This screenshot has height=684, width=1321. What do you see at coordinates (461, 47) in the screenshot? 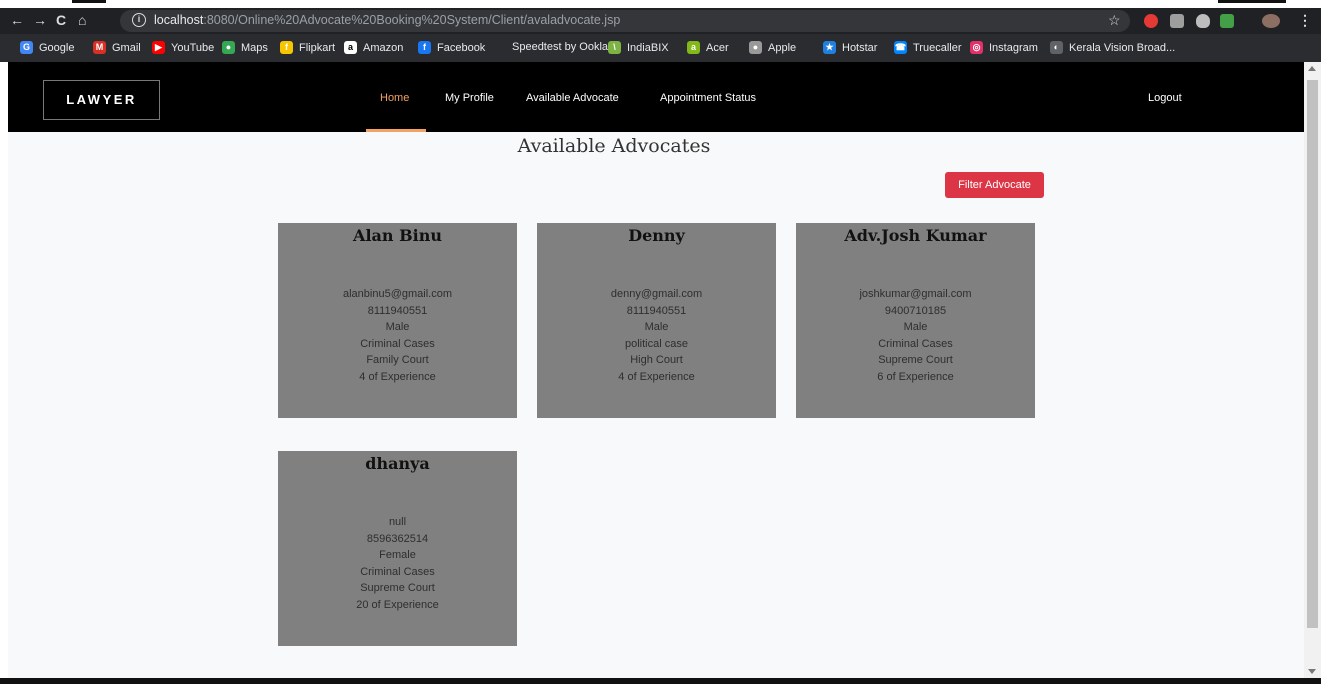
I see `bookmark-label: Facebook` at bounding box center [461, 47].